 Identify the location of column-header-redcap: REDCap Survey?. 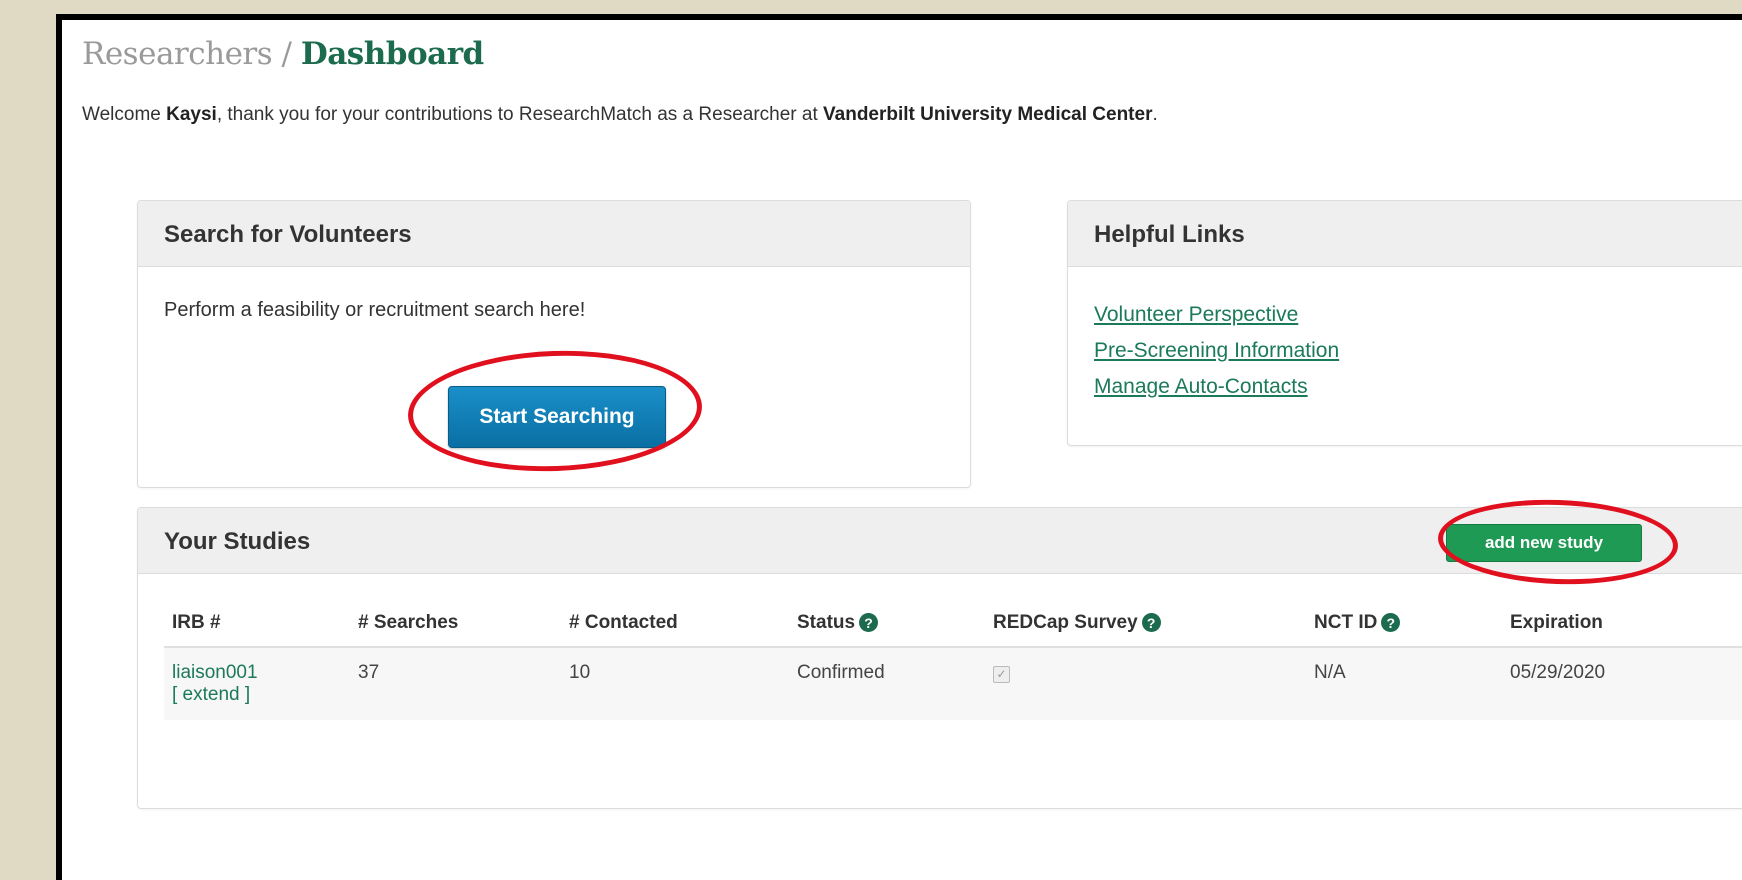
(1145, 622).